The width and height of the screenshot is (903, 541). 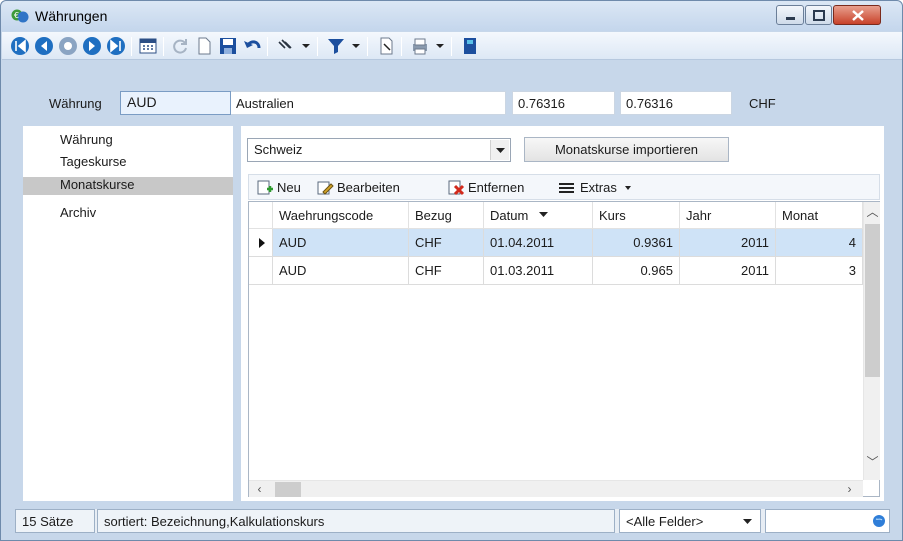 I want to click on next-icon, so click(x=92, y=46).